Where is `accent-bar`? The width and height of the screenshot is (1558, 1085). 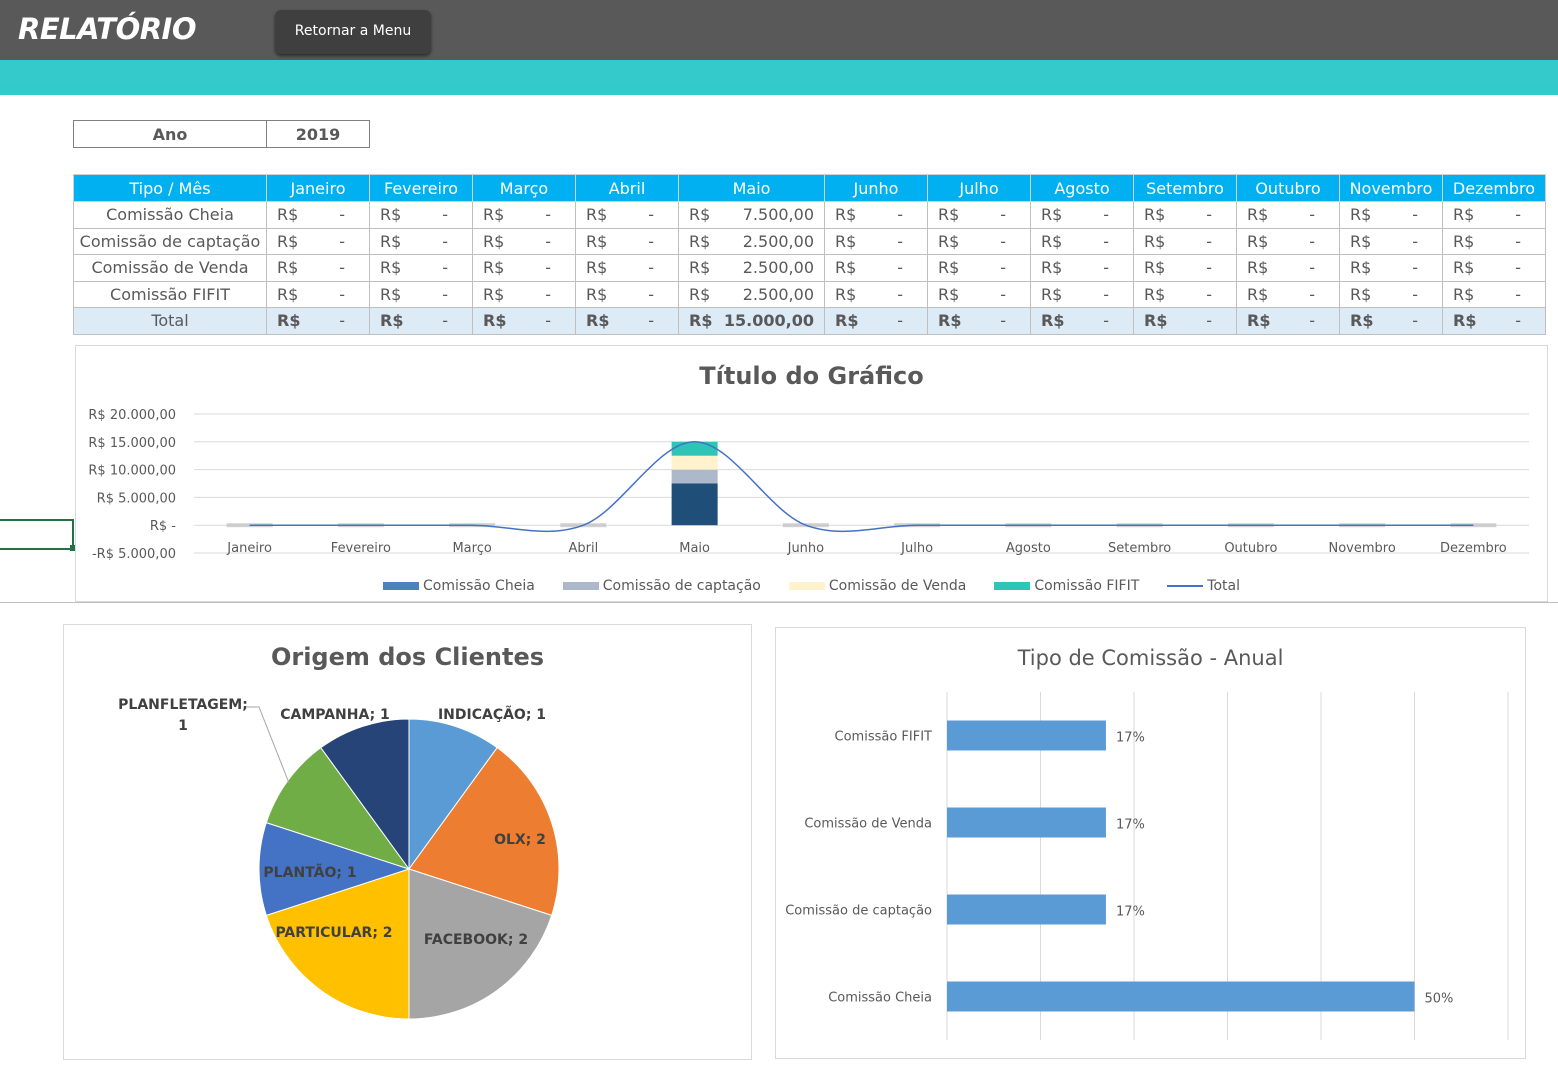
accent-bar is located at coordinates (779, 77).